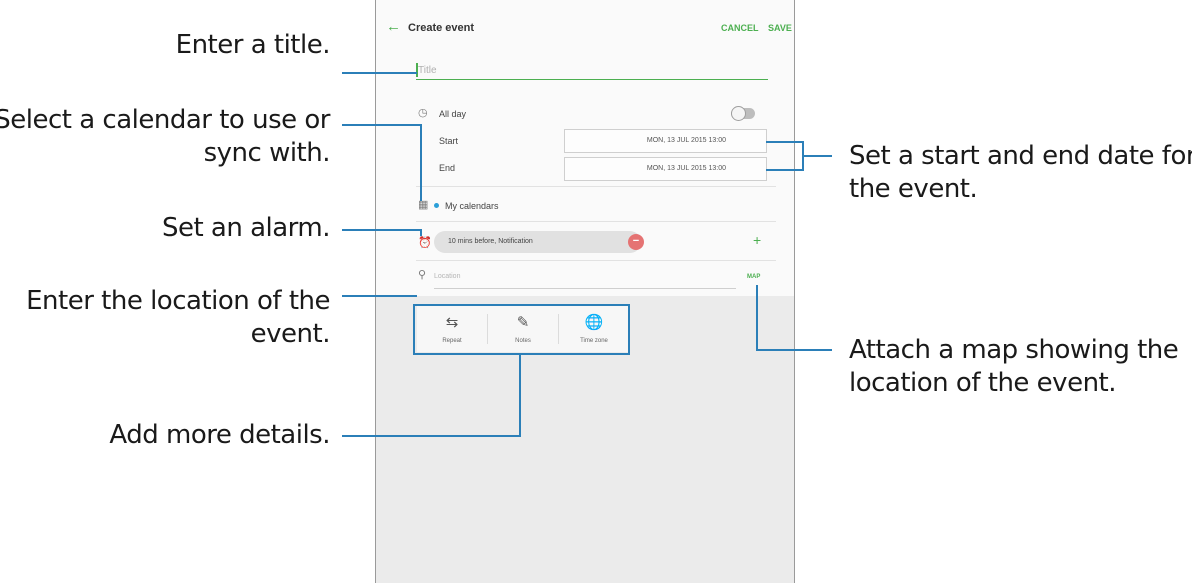 The image size is (1192, 583). What do you see at coordinates (267, 153) in the screenshot?
I see `callout-text: sync with.` at bounding box center [267, 153].